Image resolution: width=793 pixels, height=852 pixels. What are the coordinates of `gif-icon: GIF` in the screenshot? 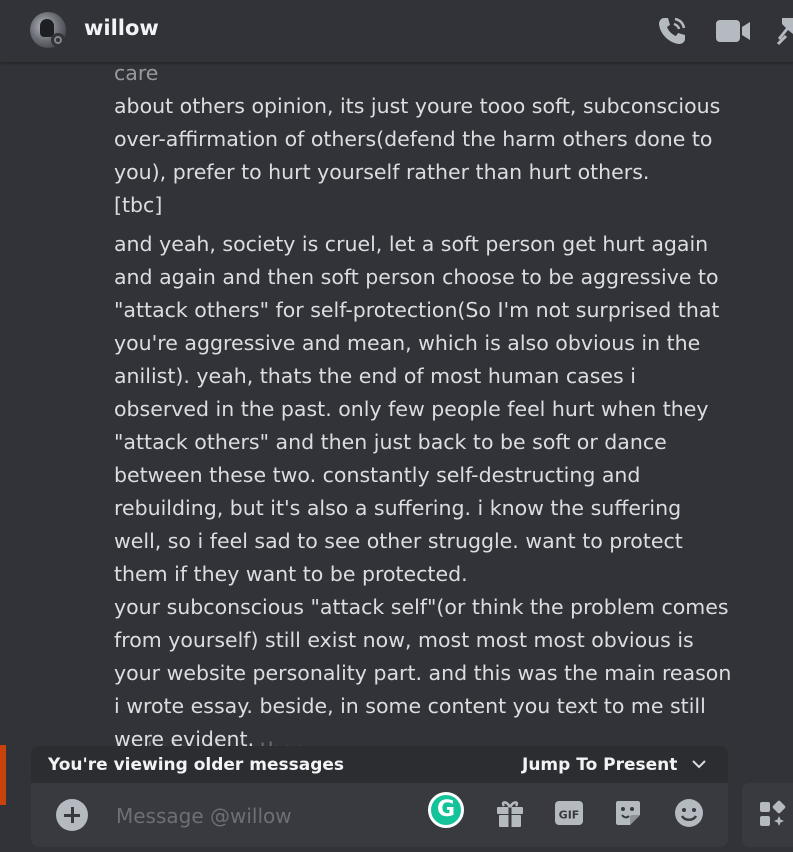 It's located at (569, 813).